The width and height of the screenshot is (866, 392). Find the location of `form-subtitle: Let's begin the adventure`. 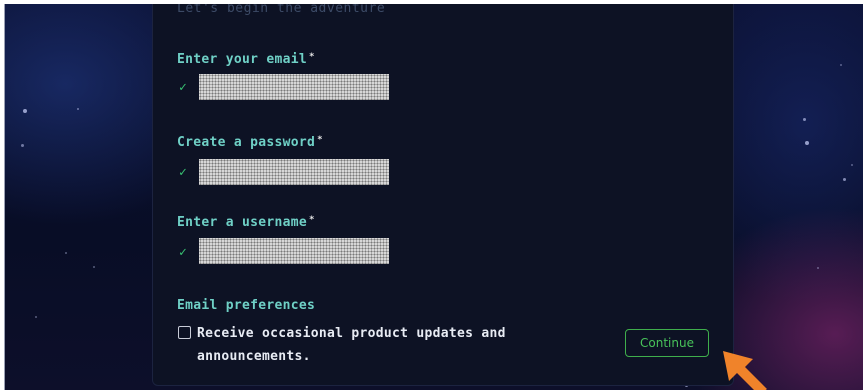

form-subtitle: Let's begin the adventure is located at coordinates (281, 10).